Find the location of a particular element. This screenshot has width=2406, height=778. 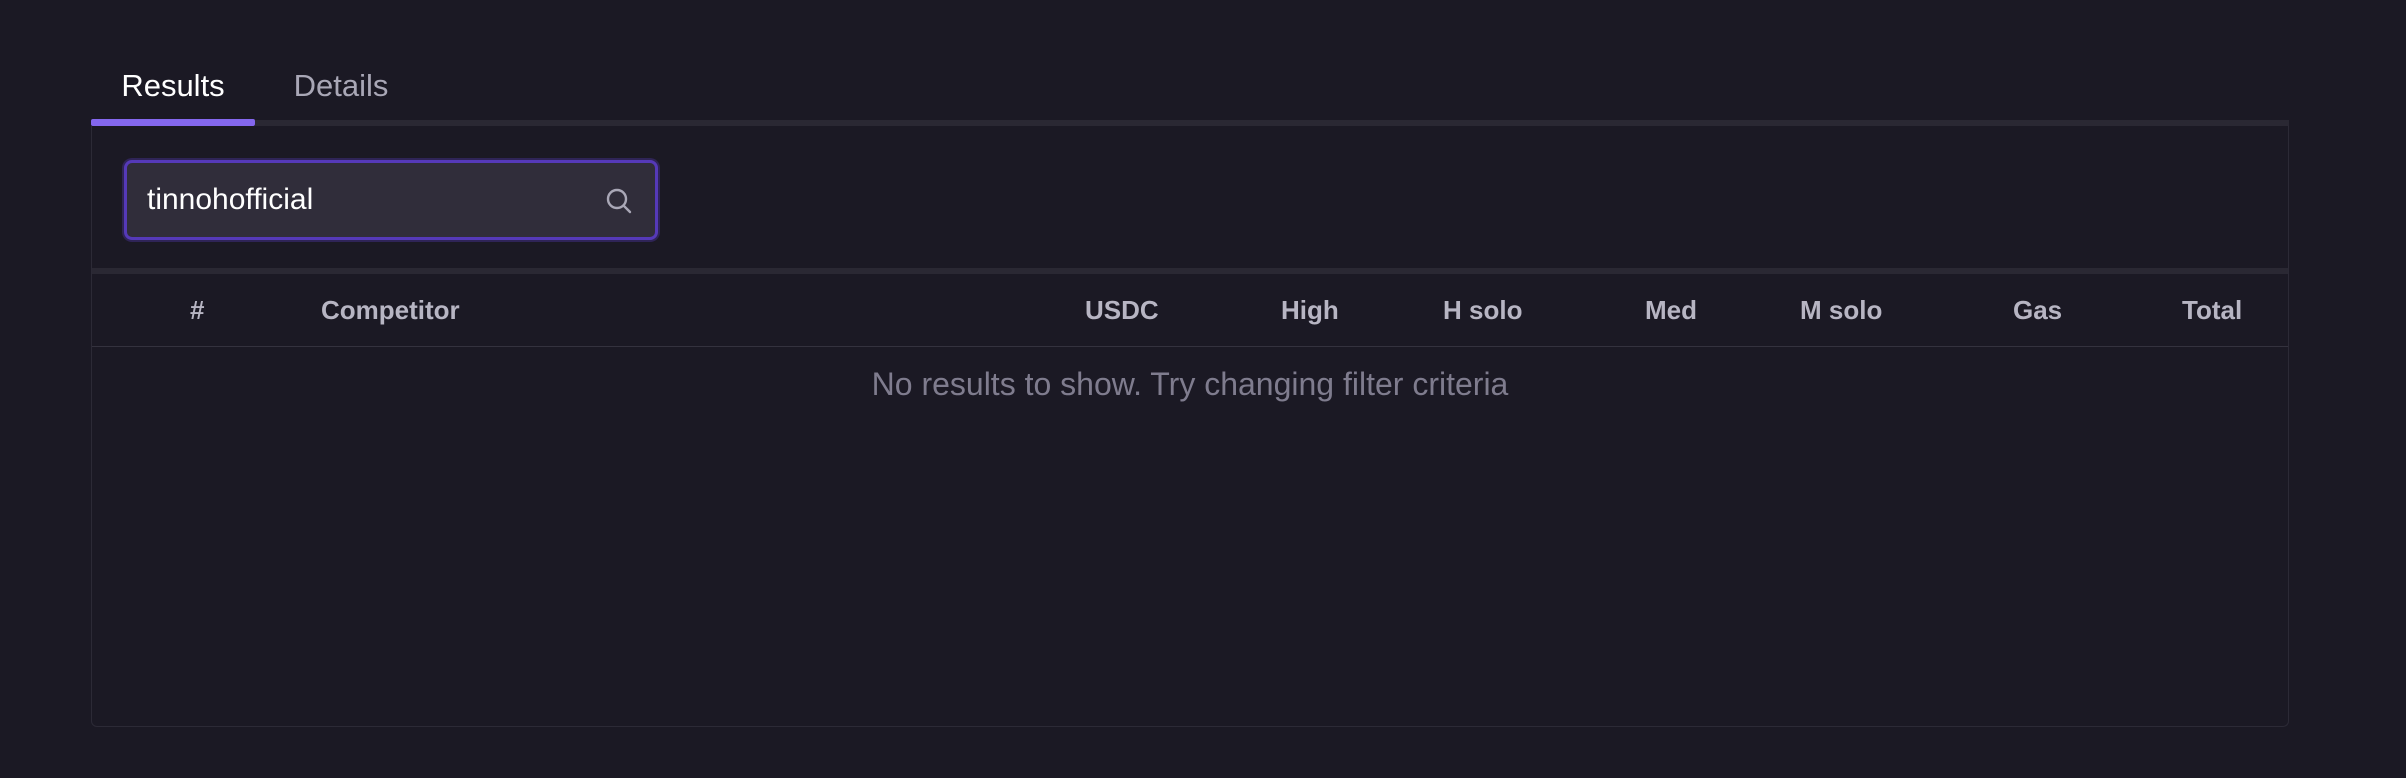

column-header-h-solo: H solo is located at coordinates (1482, 310).